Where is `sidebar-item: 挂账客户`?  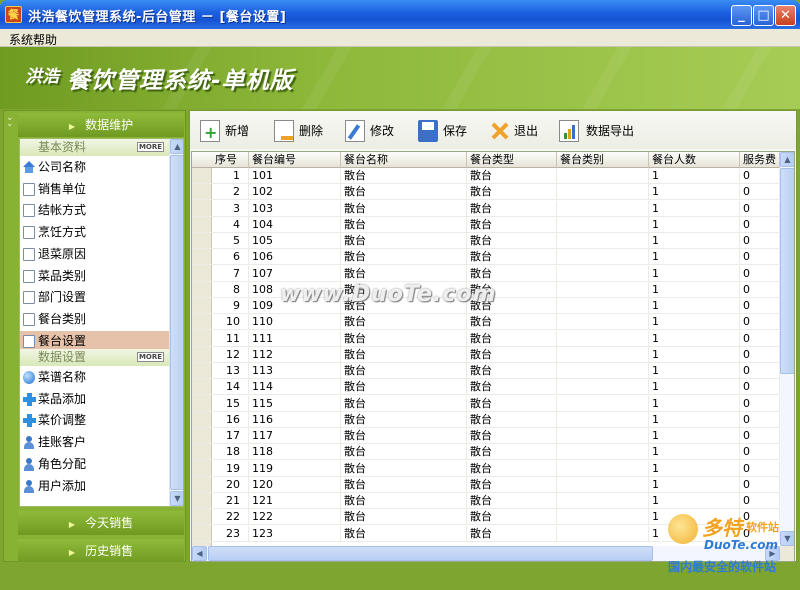
sidebar-item: 挂账客户 is located at coordinates (94, 442).